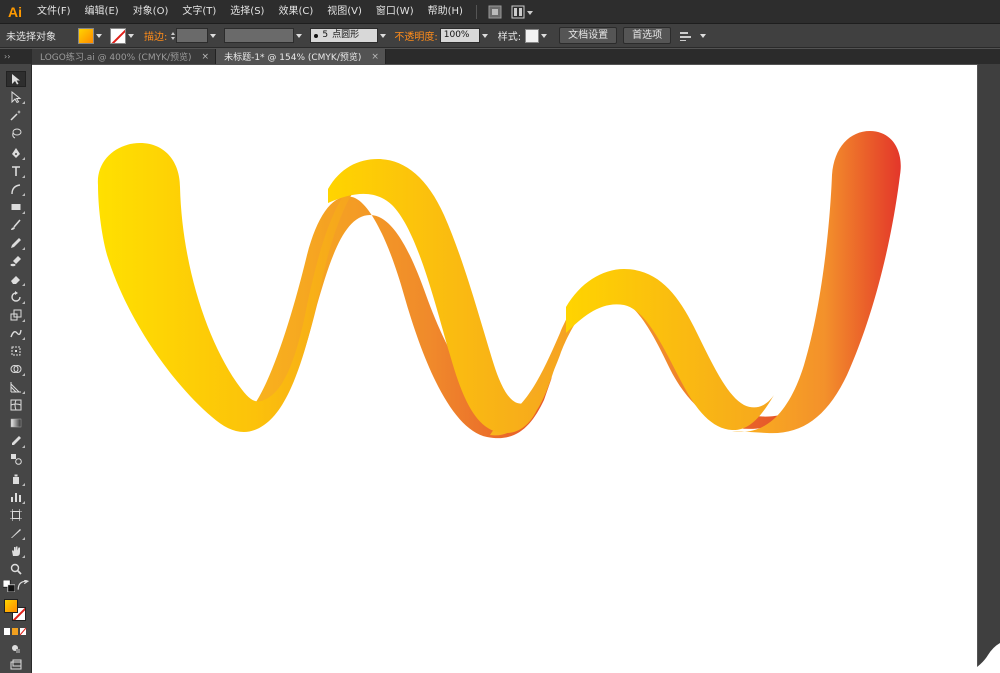  What do you see at coordinates (495, 12) in the screenshot?
I see `bridge-icon` at bounding box center [495, 12].